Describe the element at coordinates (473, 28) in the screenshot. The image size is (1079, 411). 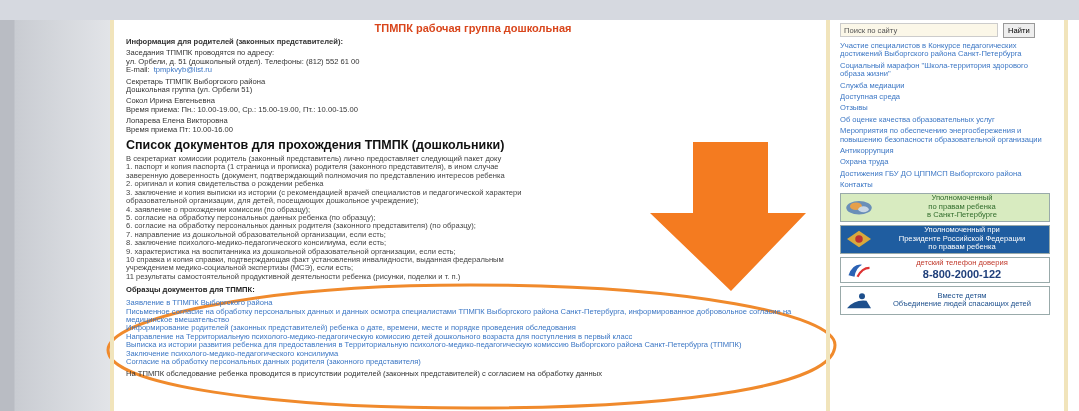
I see `page-title: ТПМПК рабочая группа дошкольная` at that location.